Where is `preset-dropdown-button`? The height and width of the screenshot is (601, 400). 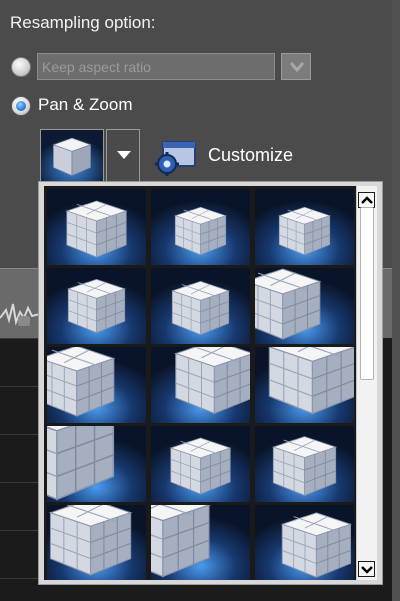
preset-dropdown-button is located at coordinates (123, 155).